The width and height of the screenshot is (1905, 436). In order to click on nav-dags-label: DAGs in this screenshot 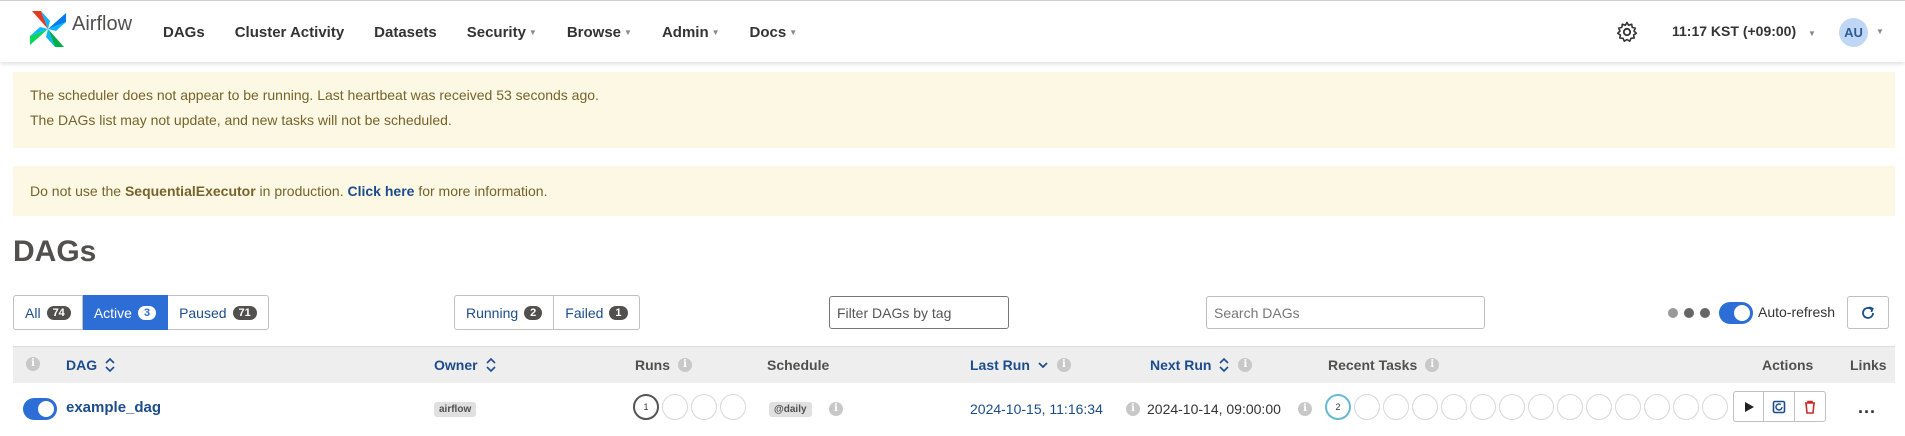, I will do `click(184, 32)`.